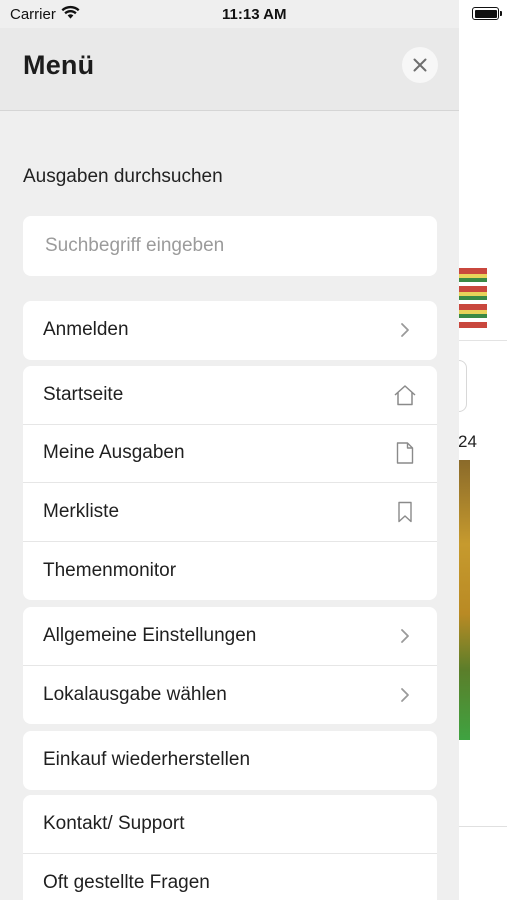 The image size is (507, 900). Describe the element at coordinates (229, 69) in the screenshot. I see `menu-header: Menü` at that location.